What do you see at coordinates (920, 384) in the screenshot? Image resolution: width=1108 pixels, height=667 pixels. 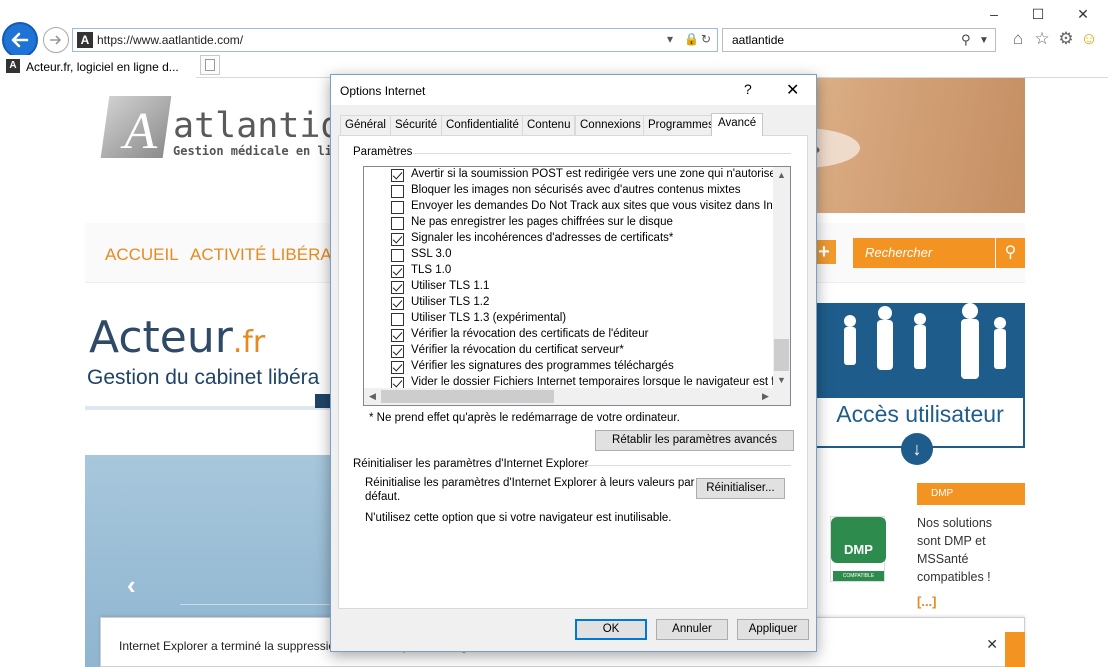 I see `user-access-card: Accès utilisateur ↓` at bounding box center [920, 384].